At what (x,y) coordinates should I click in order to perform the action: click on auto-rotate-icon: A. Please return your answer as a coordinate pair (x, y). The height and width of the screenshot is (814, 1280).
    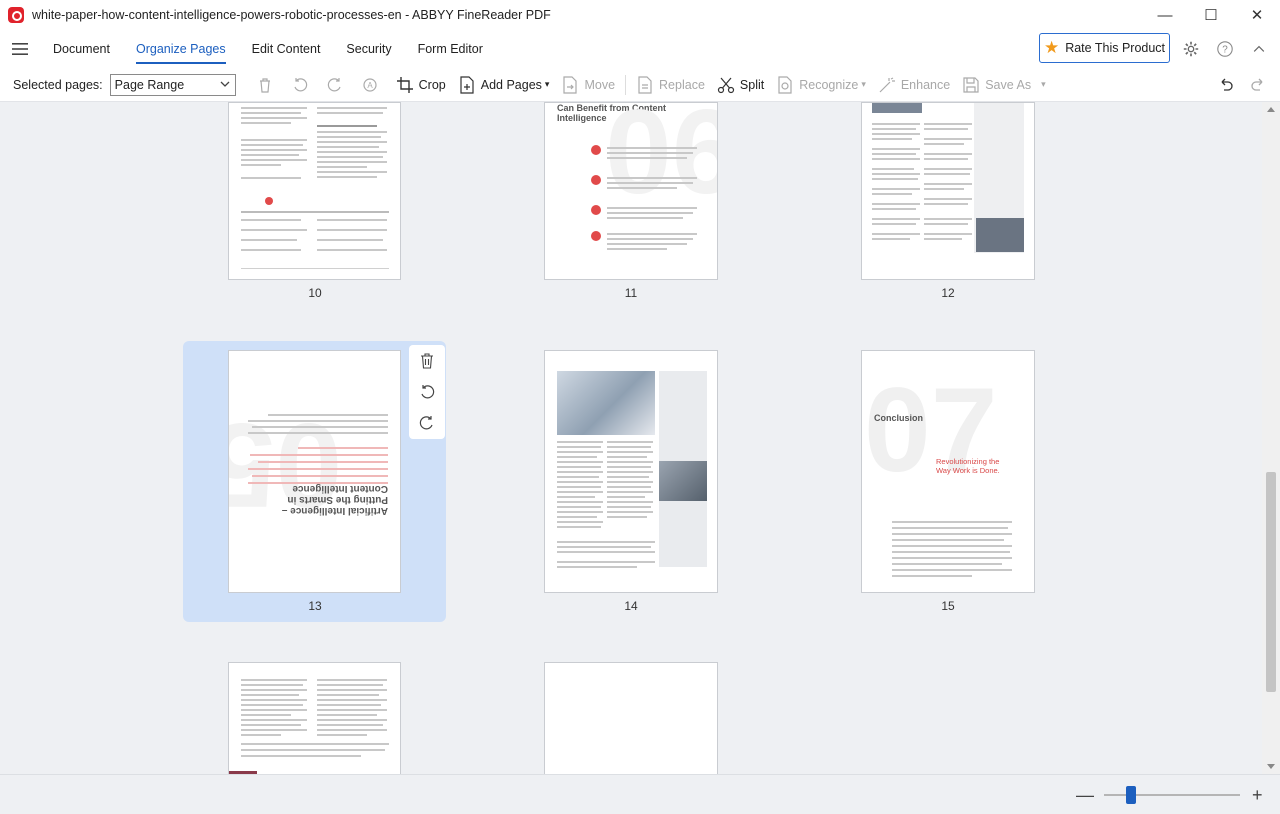
    Looking at the image, I should click on (370, 84).